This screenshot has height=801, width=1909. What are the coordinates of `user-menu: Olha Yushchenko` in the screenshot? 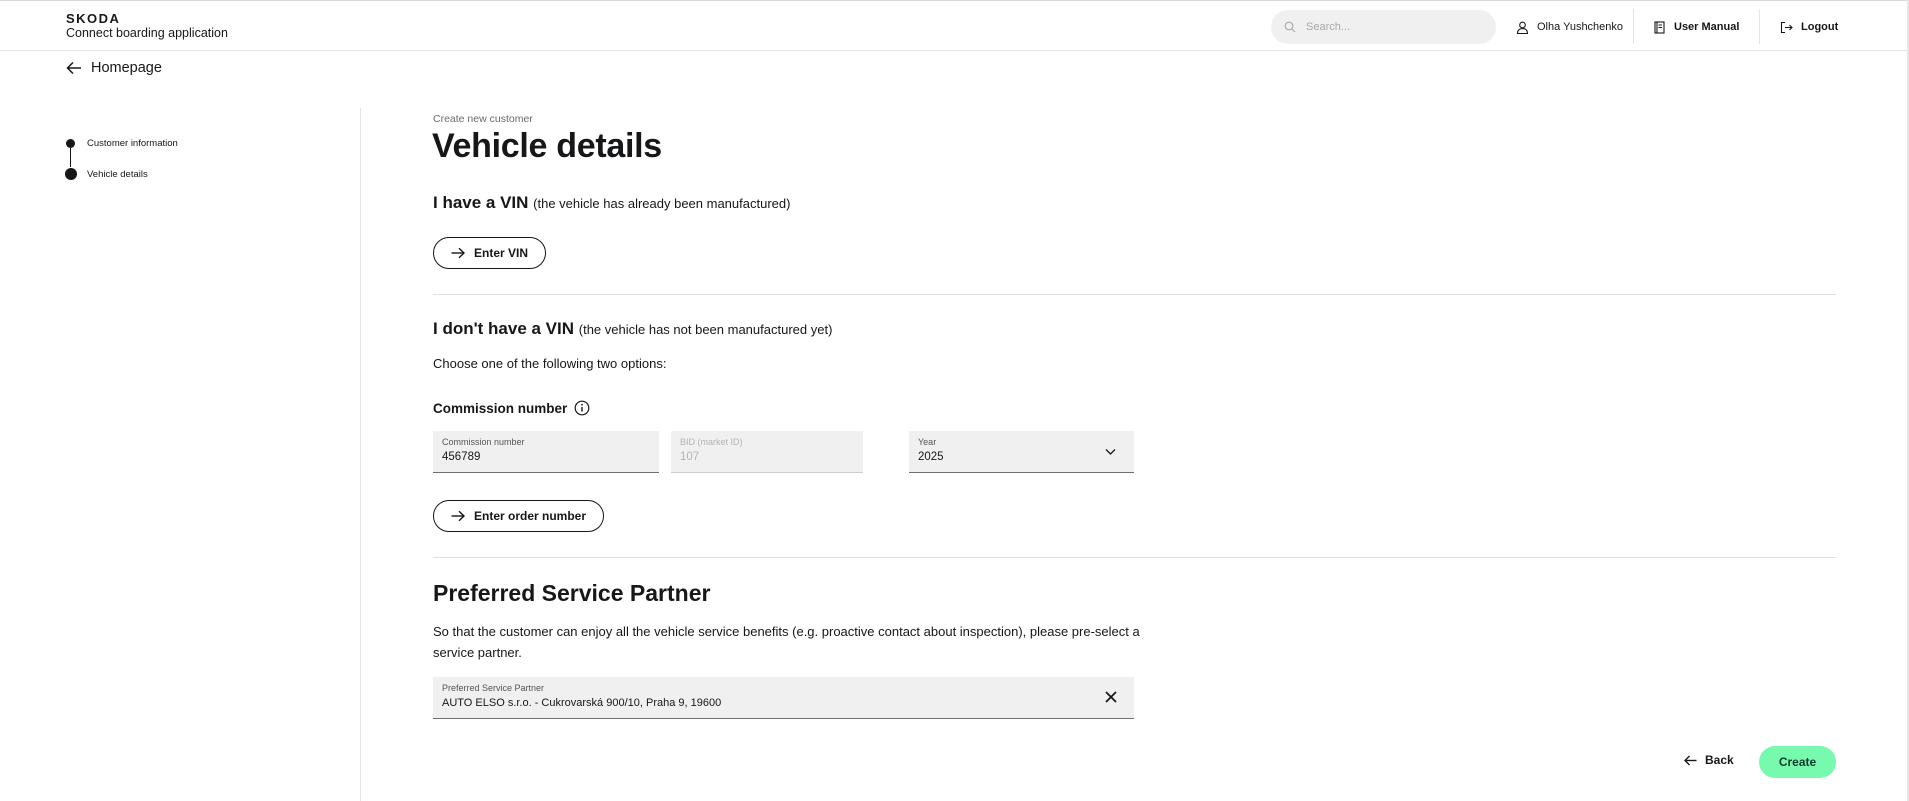 It's located at (1569, 27).